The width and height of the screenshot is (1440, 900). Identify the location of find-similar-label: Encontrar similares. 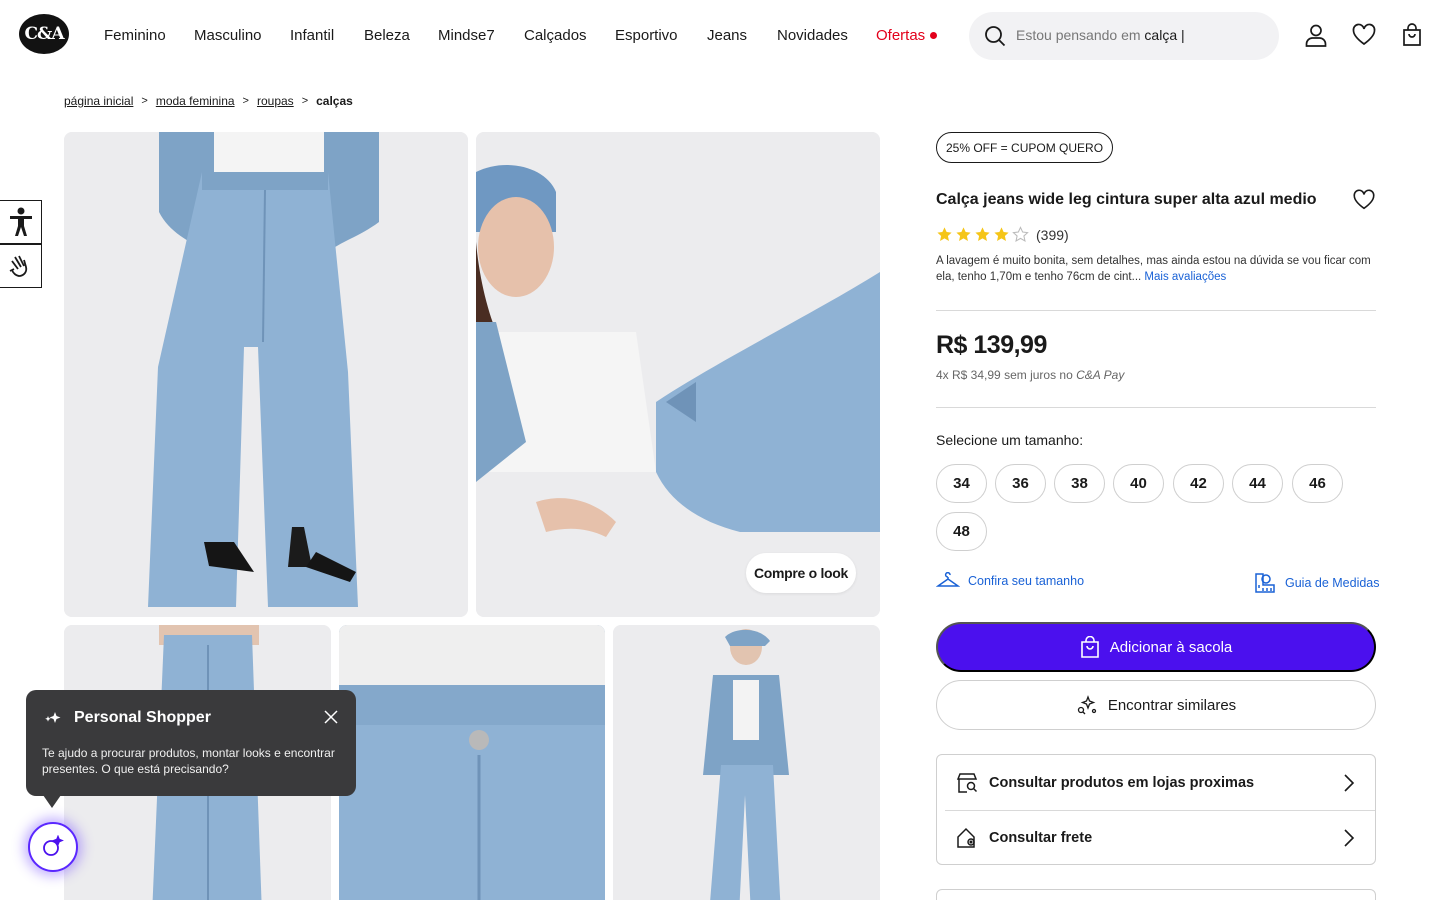
(1172, 705).